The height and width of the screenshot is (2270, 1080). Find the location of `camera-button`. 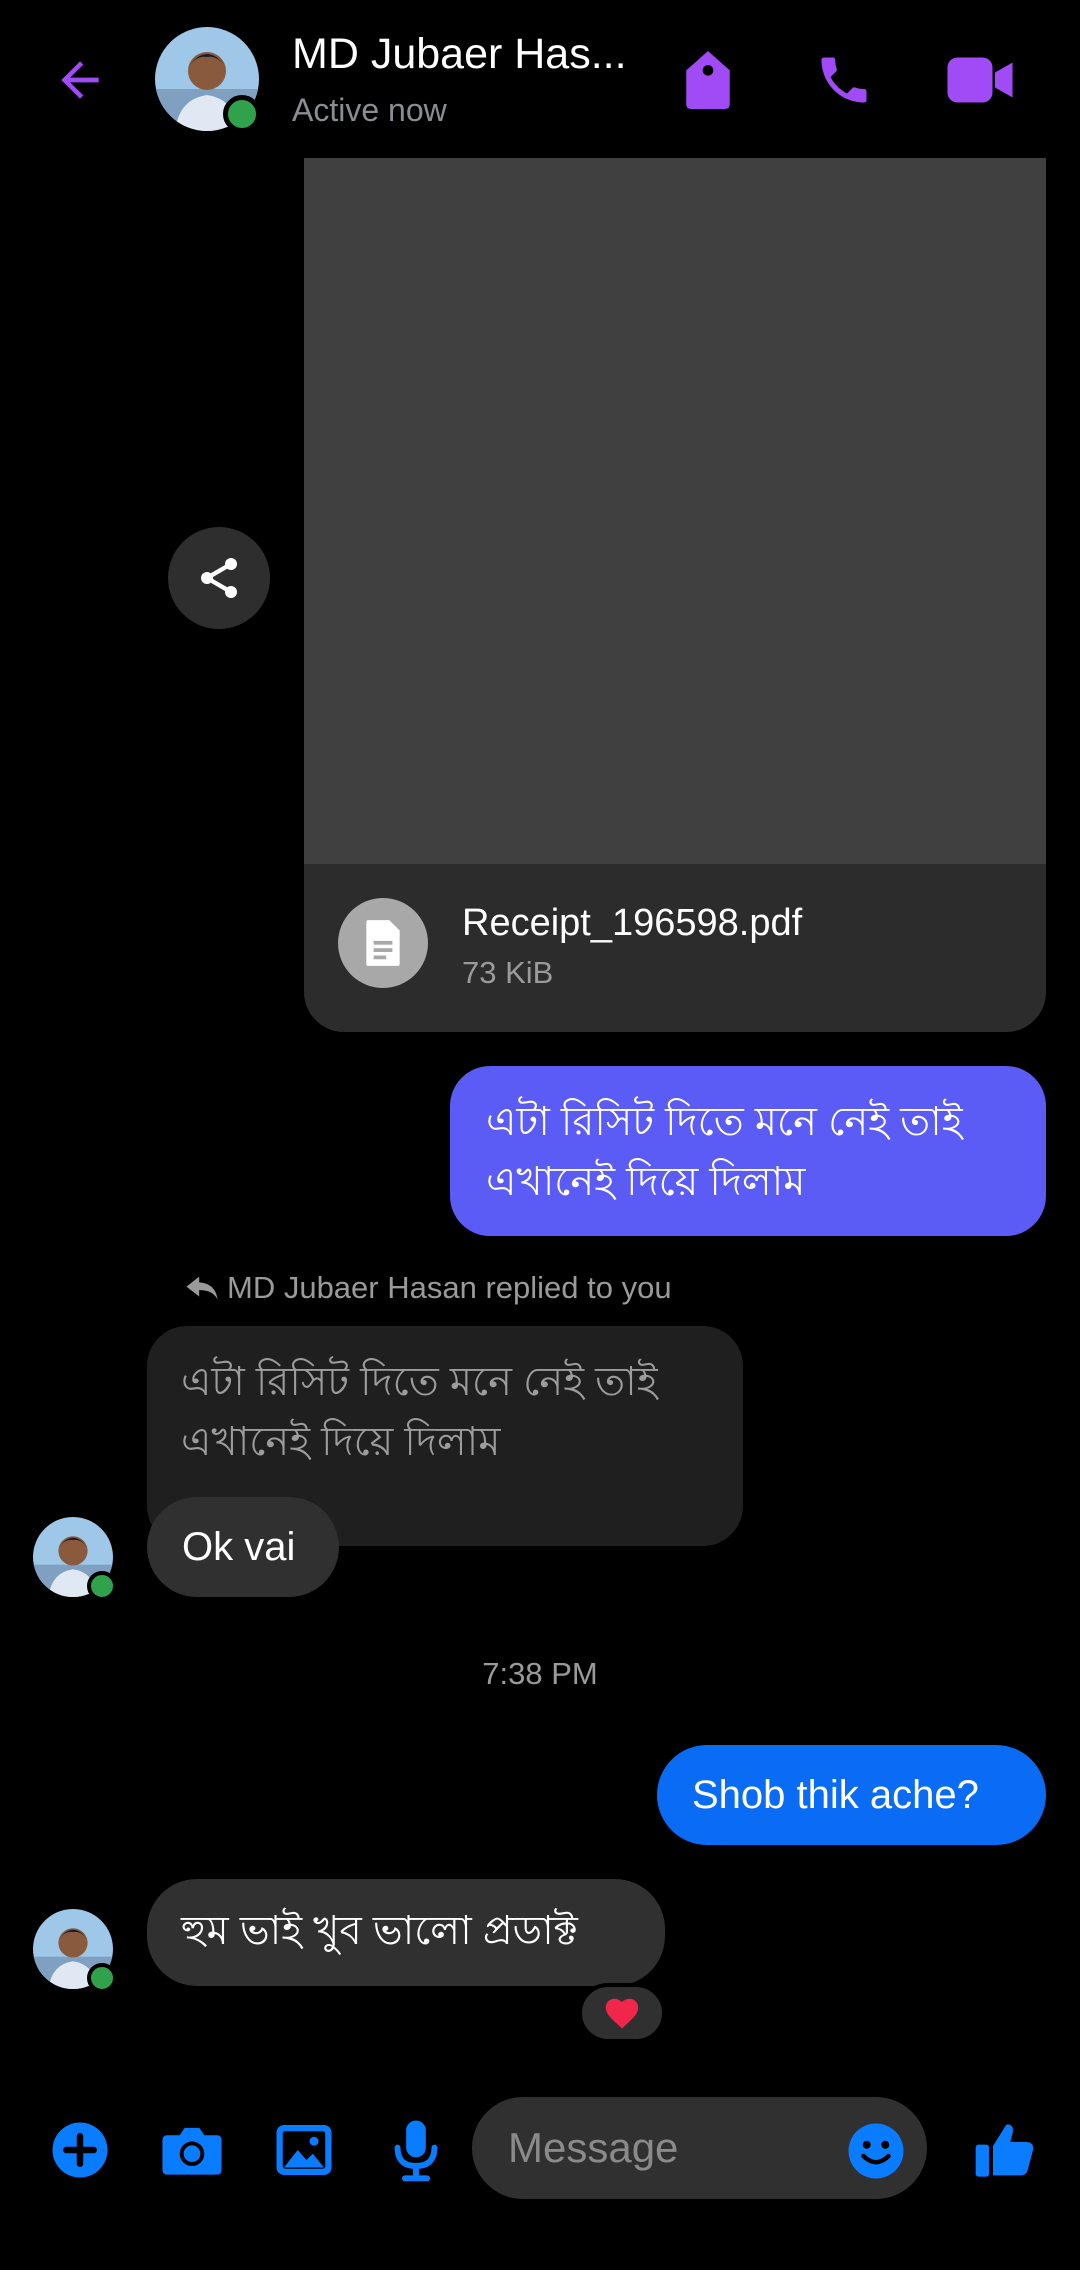

camera-button is located at coordinates (192, 2150).